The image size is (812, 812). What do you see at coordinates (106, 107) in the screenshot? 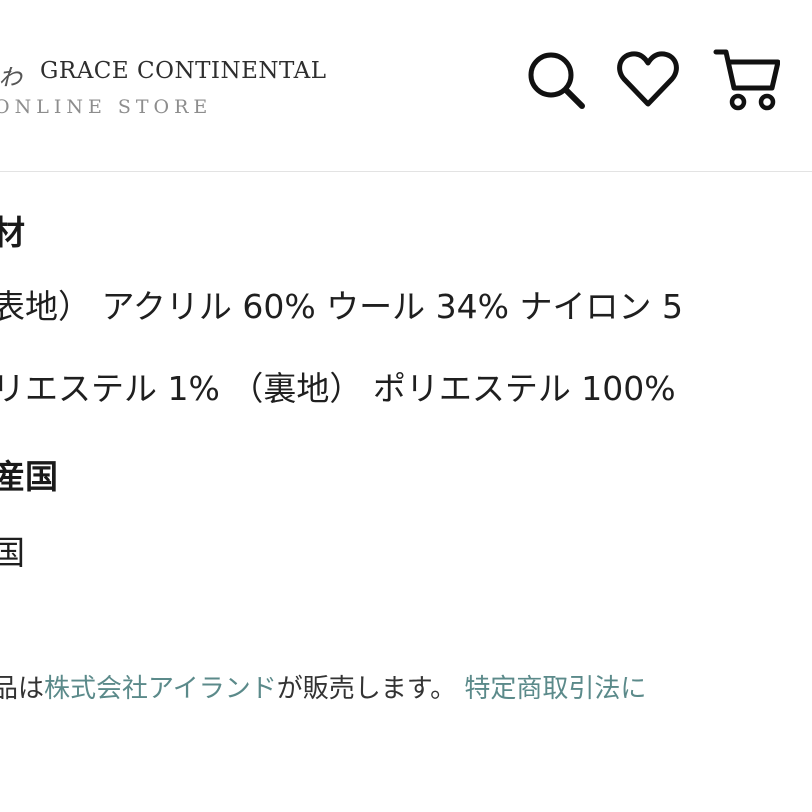
I see `brand-subtitle: ONLINE STORE` at bounding box center [106, 107].